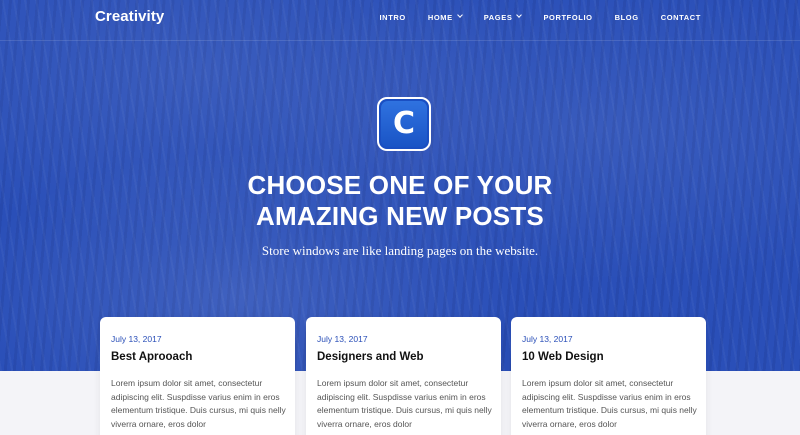  I want to click on post-title: Best Aprooach, so click(151, 357).